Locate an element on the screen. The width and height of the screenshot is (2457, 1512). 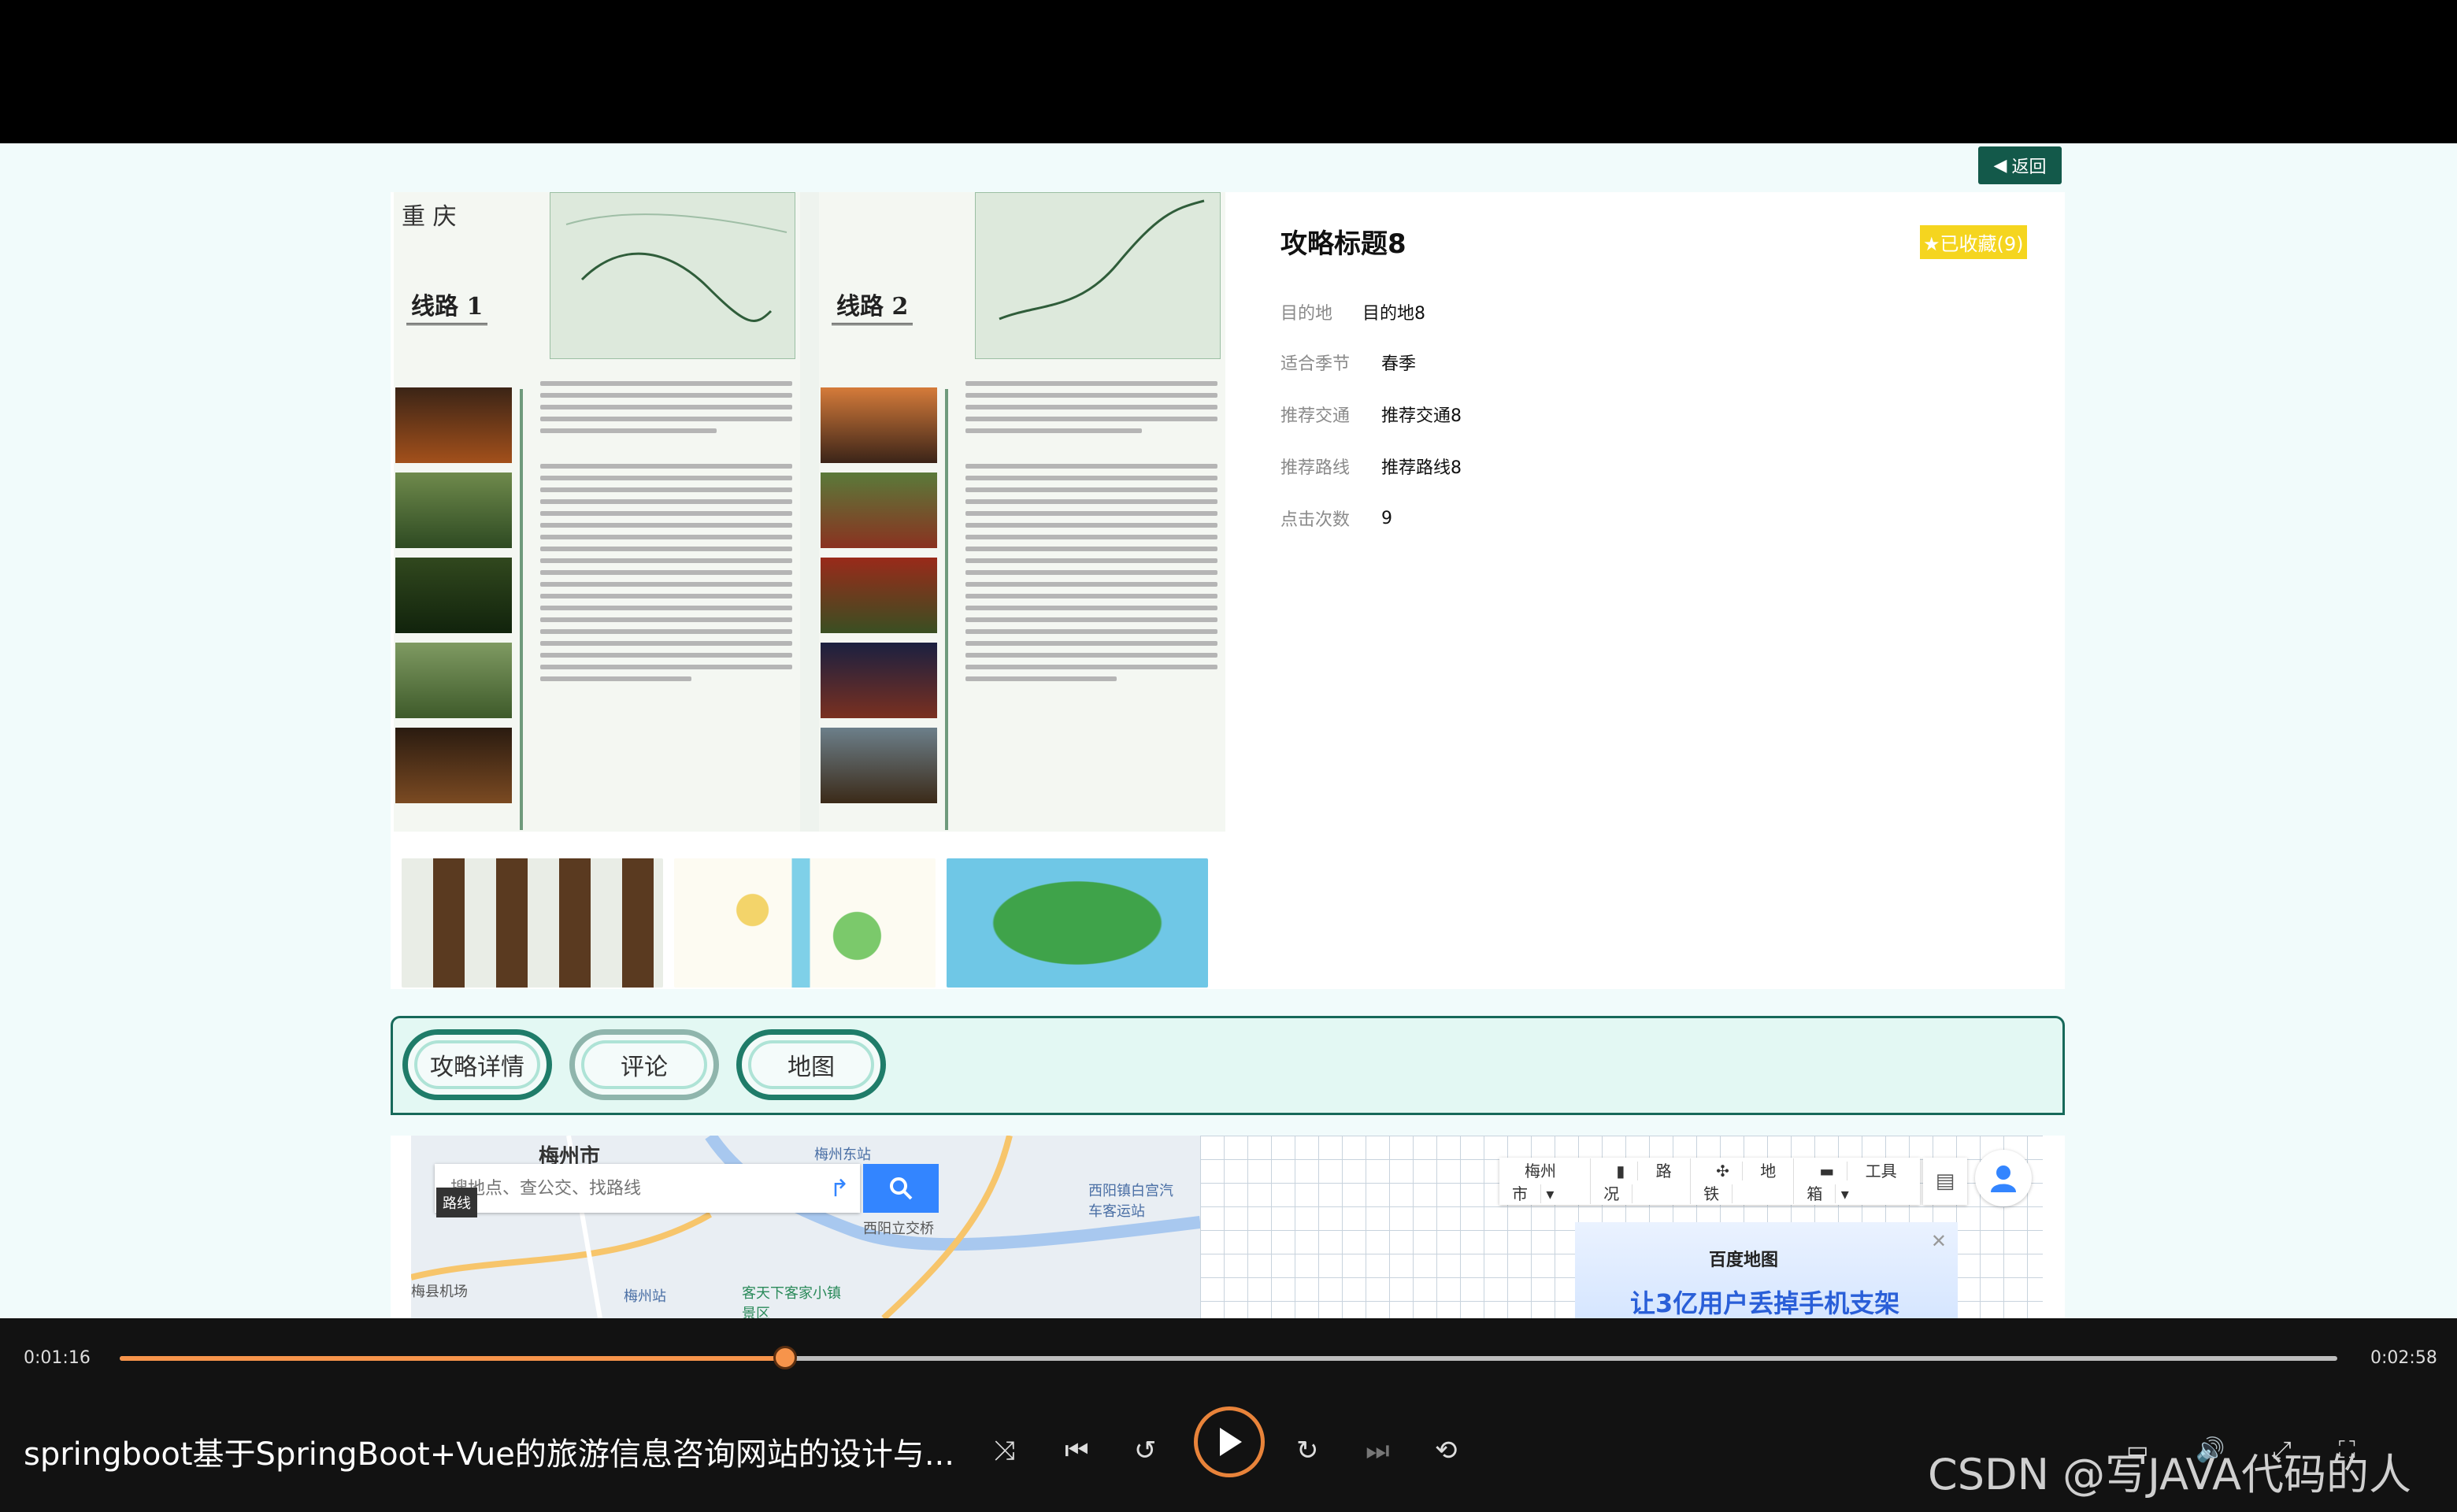
toolbox-icon: ▬ is located at coordinates (1827, 1171).